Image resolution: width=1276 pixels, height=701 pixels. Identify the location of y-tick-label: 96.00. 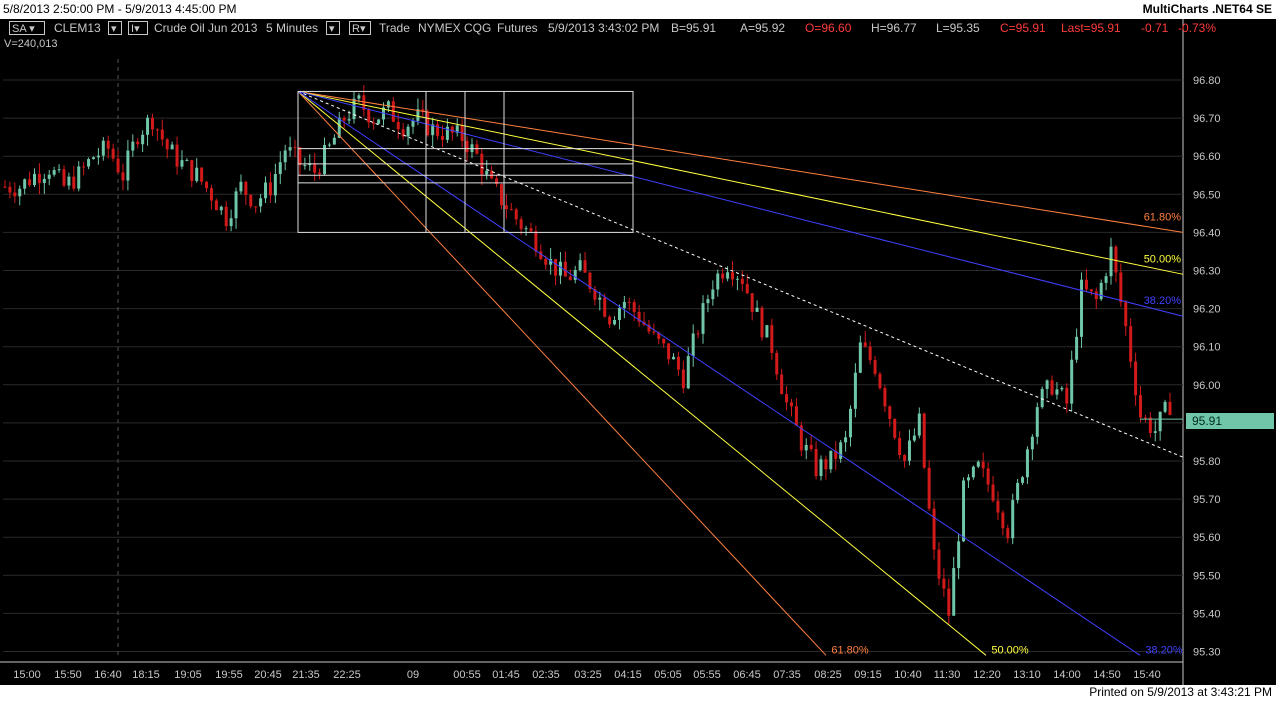
(1207, 386).